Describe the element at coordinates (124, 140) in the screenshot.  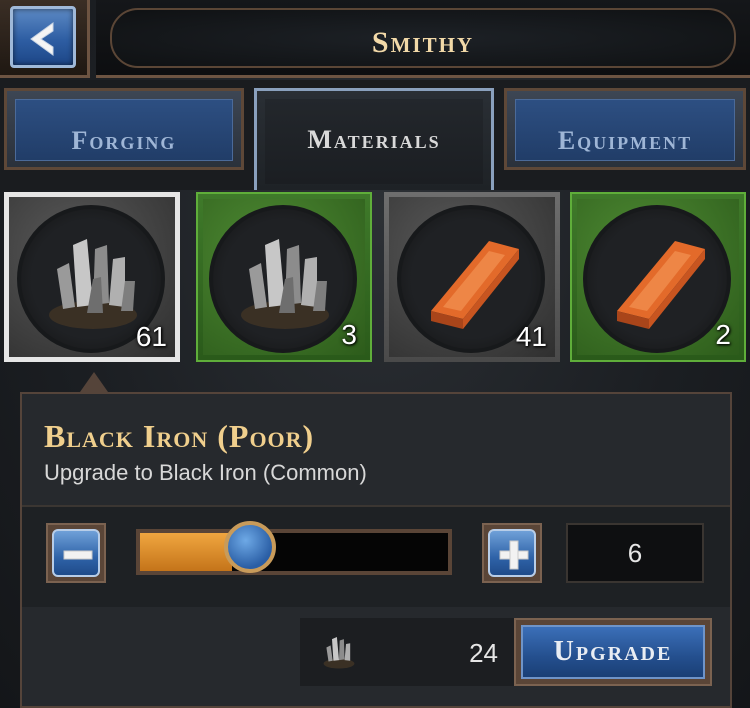
I see `tab-label: Forging` at that location.